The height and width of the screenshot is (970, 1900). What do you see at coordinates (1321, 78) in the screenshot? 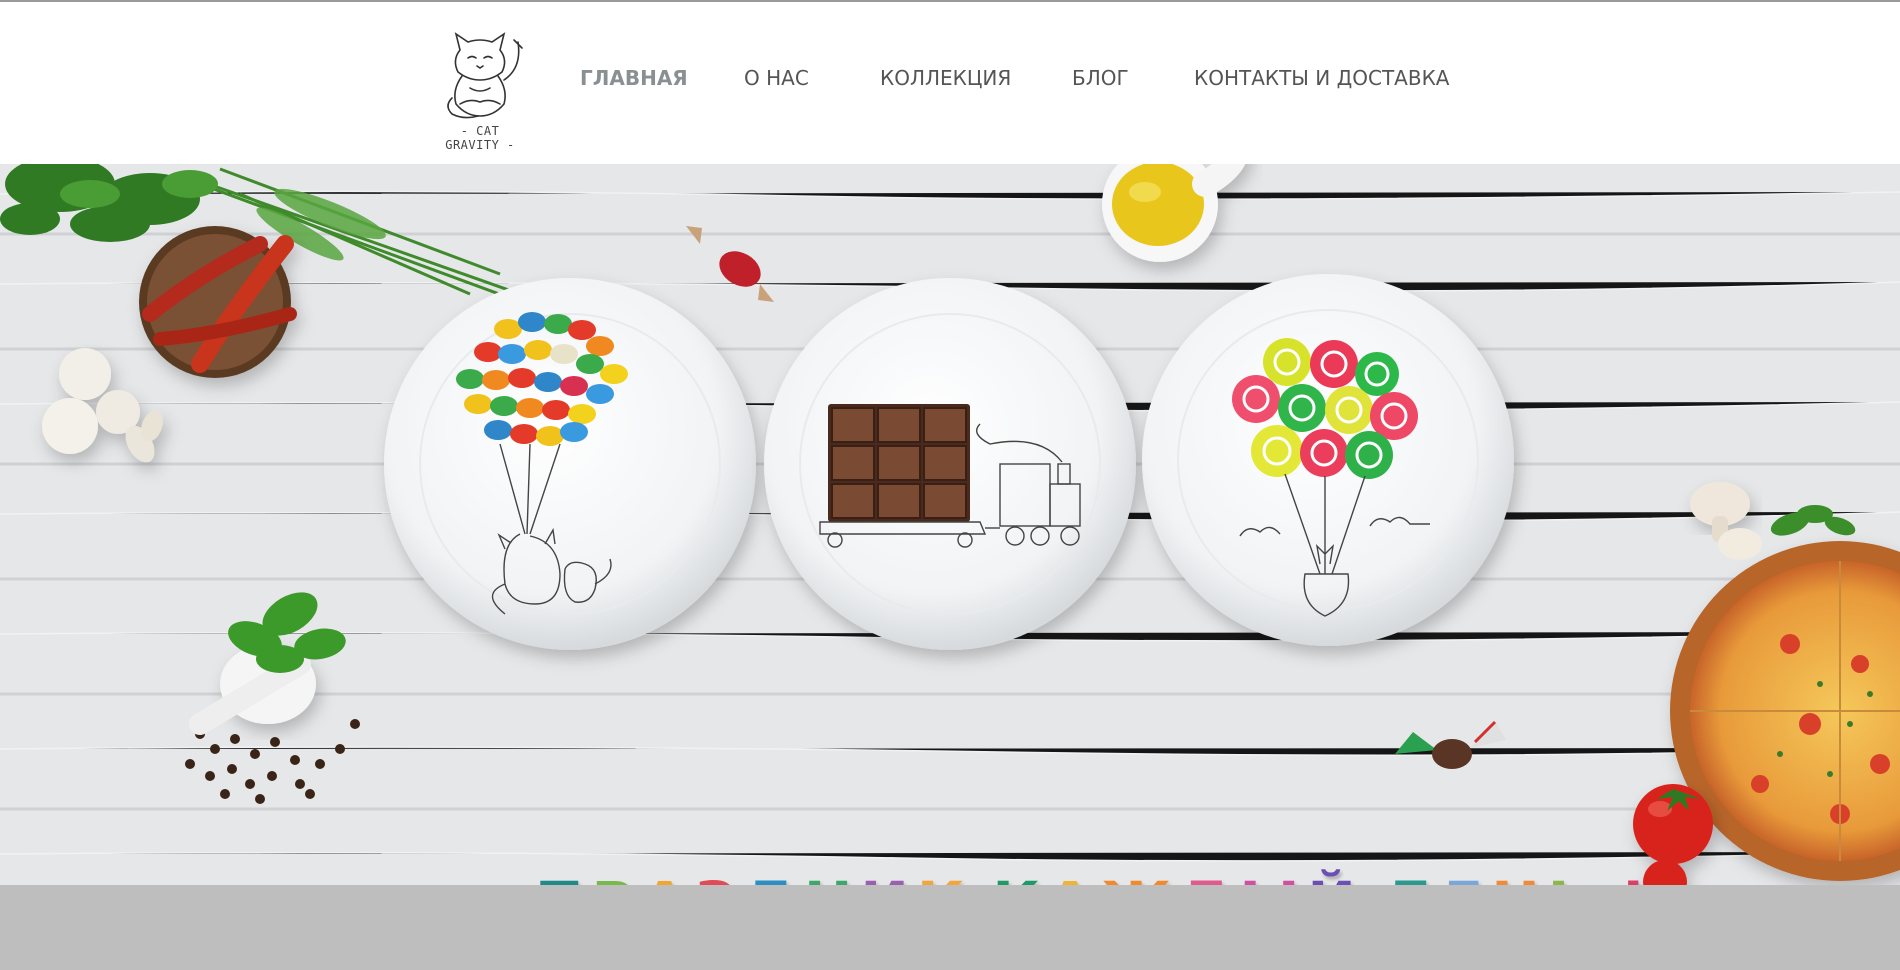
I see `nav-item-contacts: КОНТАКТЫ И ДОСТАВКА` at bounding box center [1321, 78].